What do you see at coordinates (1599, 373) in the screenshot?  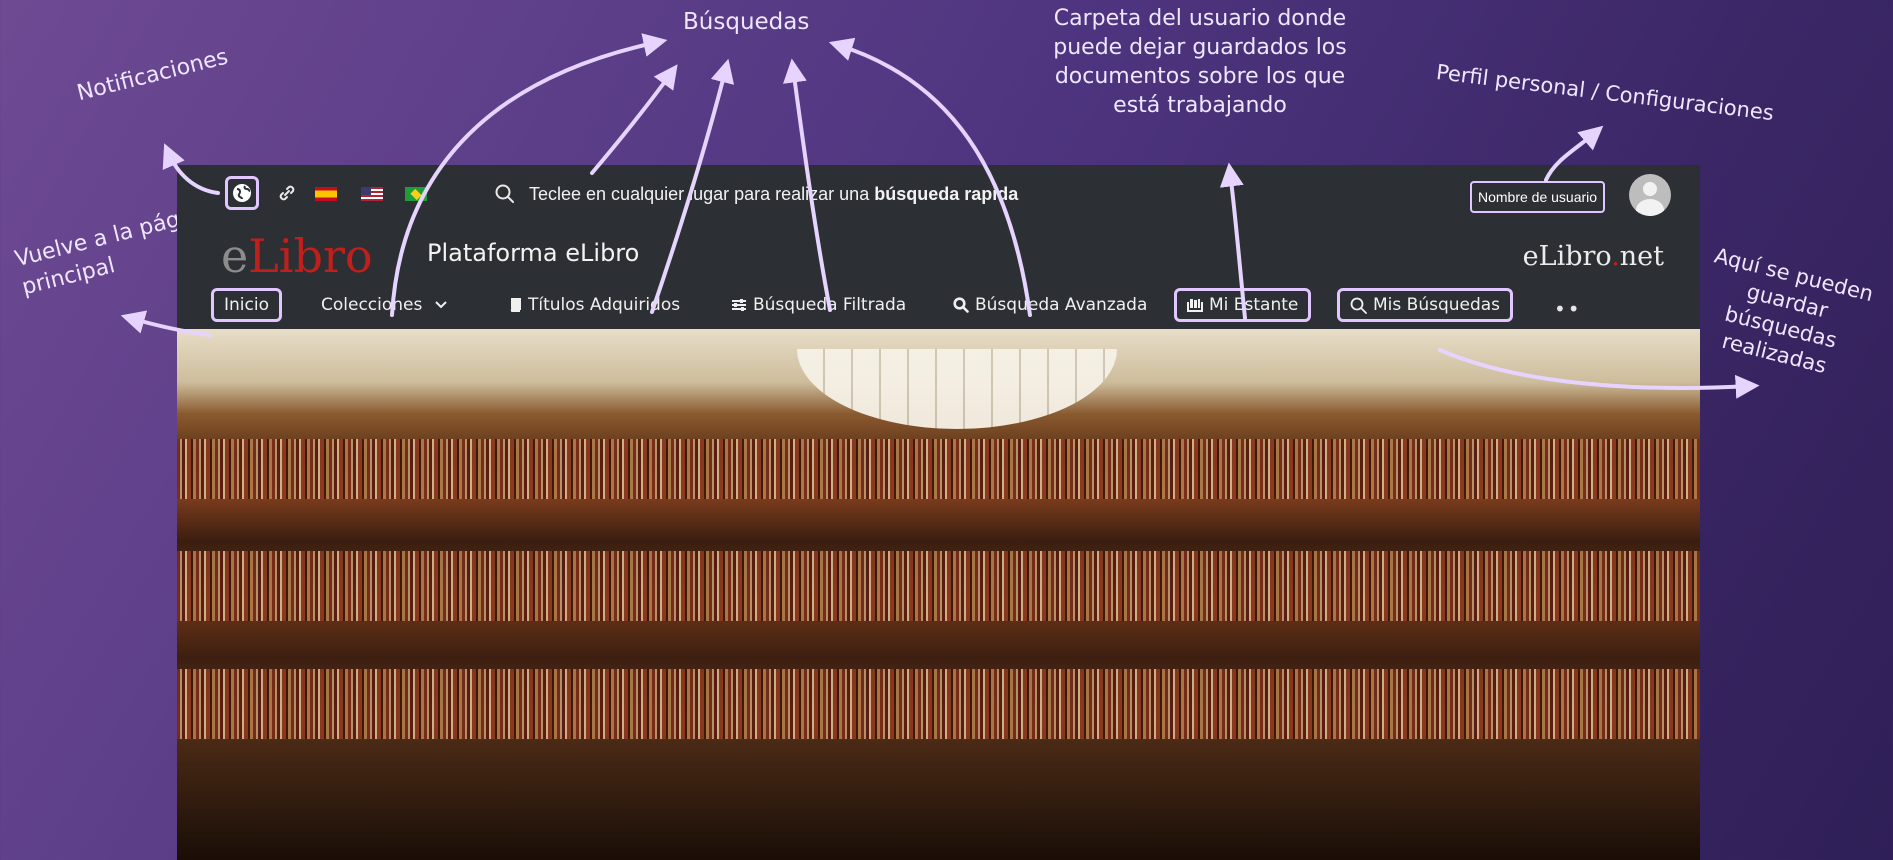 I see `arrow-mis-busquedas` at bounding box center [1599, 373].